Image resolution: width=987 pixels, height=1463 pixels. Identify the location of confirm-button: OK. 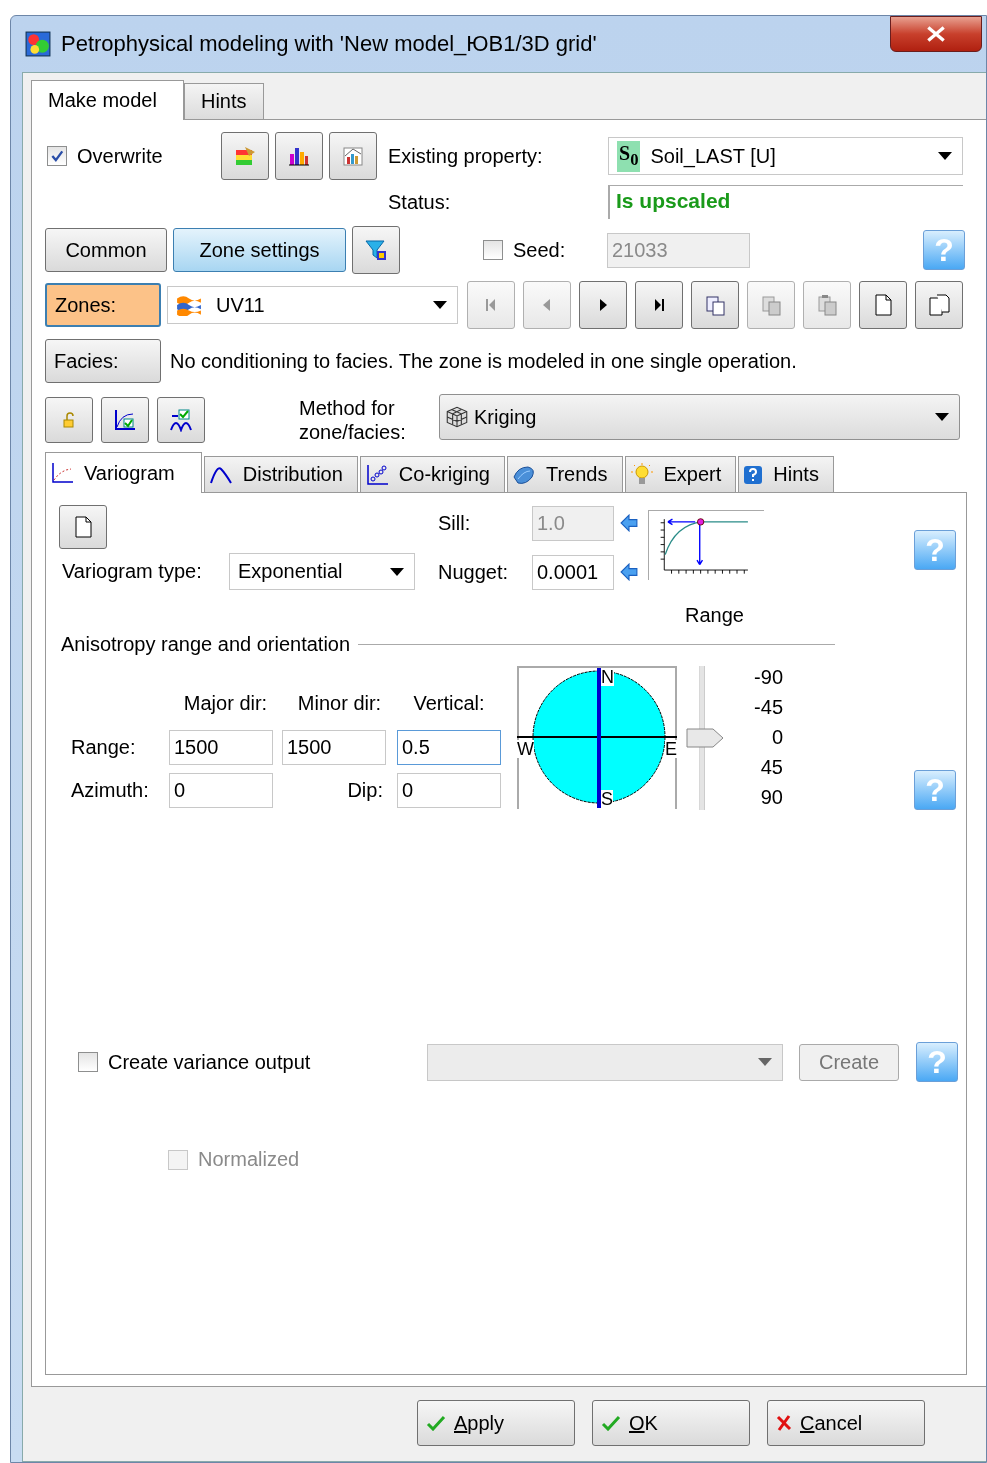
(671, 1423).